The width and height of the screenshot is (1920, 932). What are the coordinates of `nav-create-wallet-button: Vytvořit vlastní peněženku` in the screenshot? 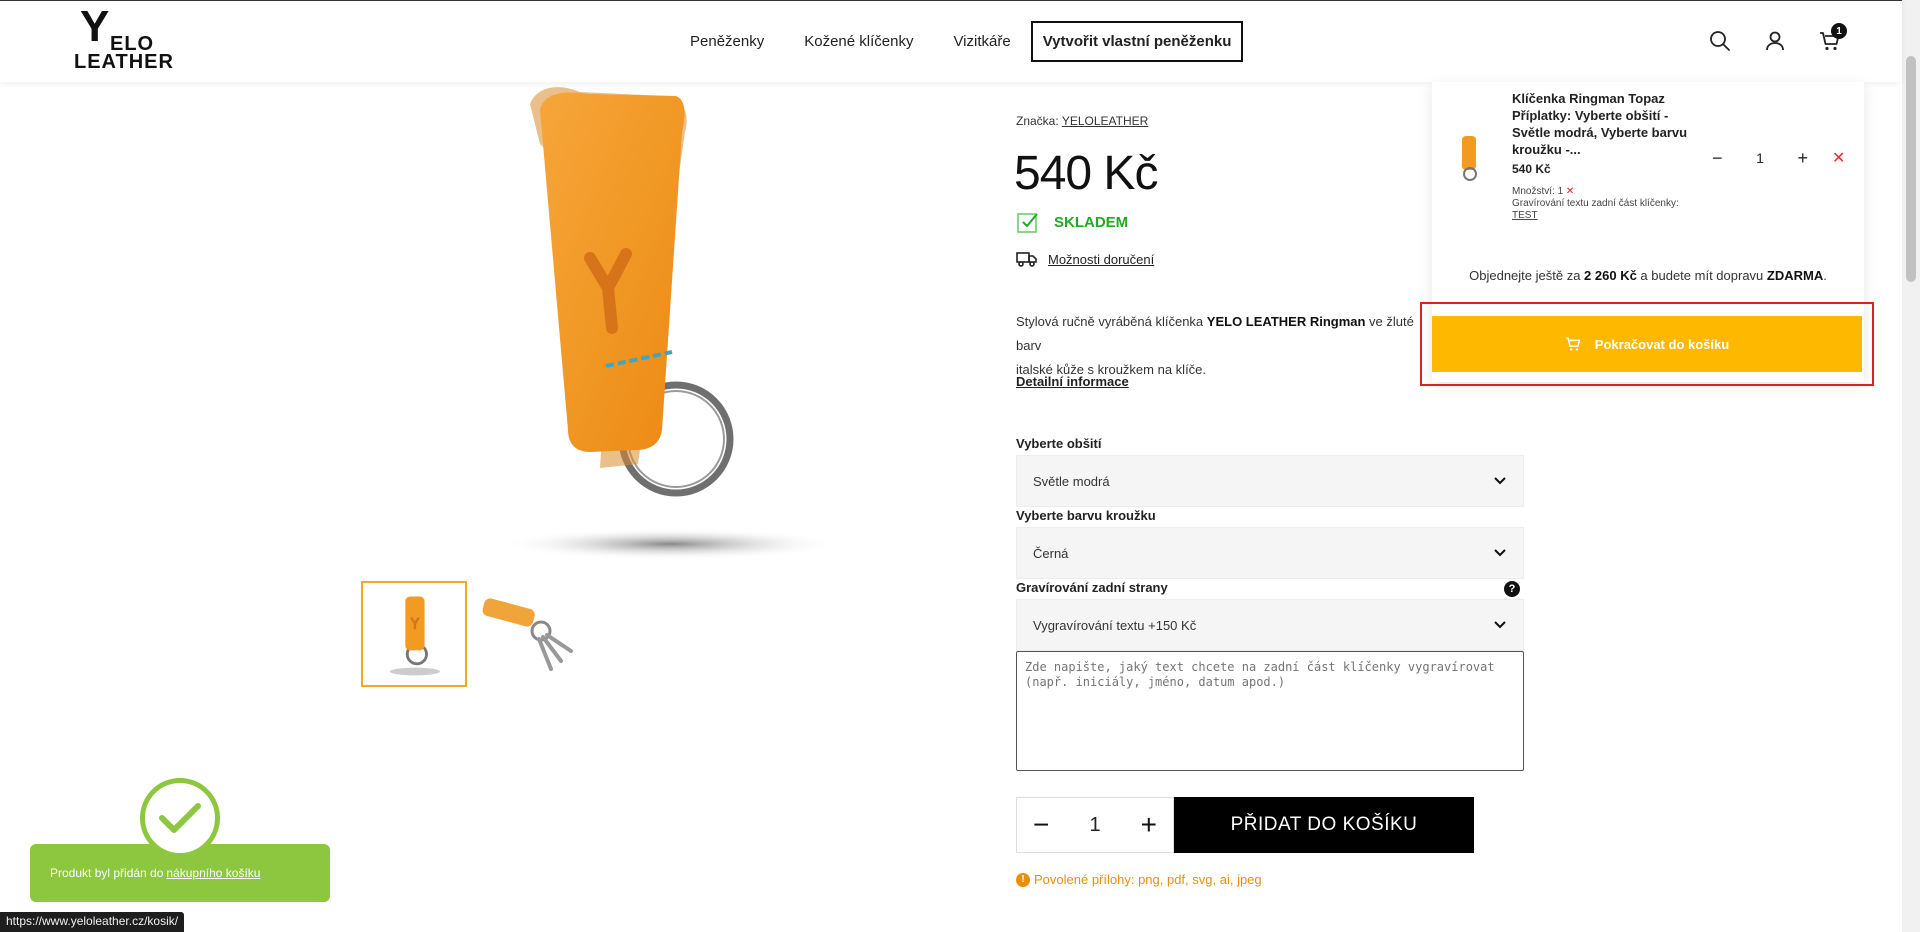 It's located at (1137, 41).